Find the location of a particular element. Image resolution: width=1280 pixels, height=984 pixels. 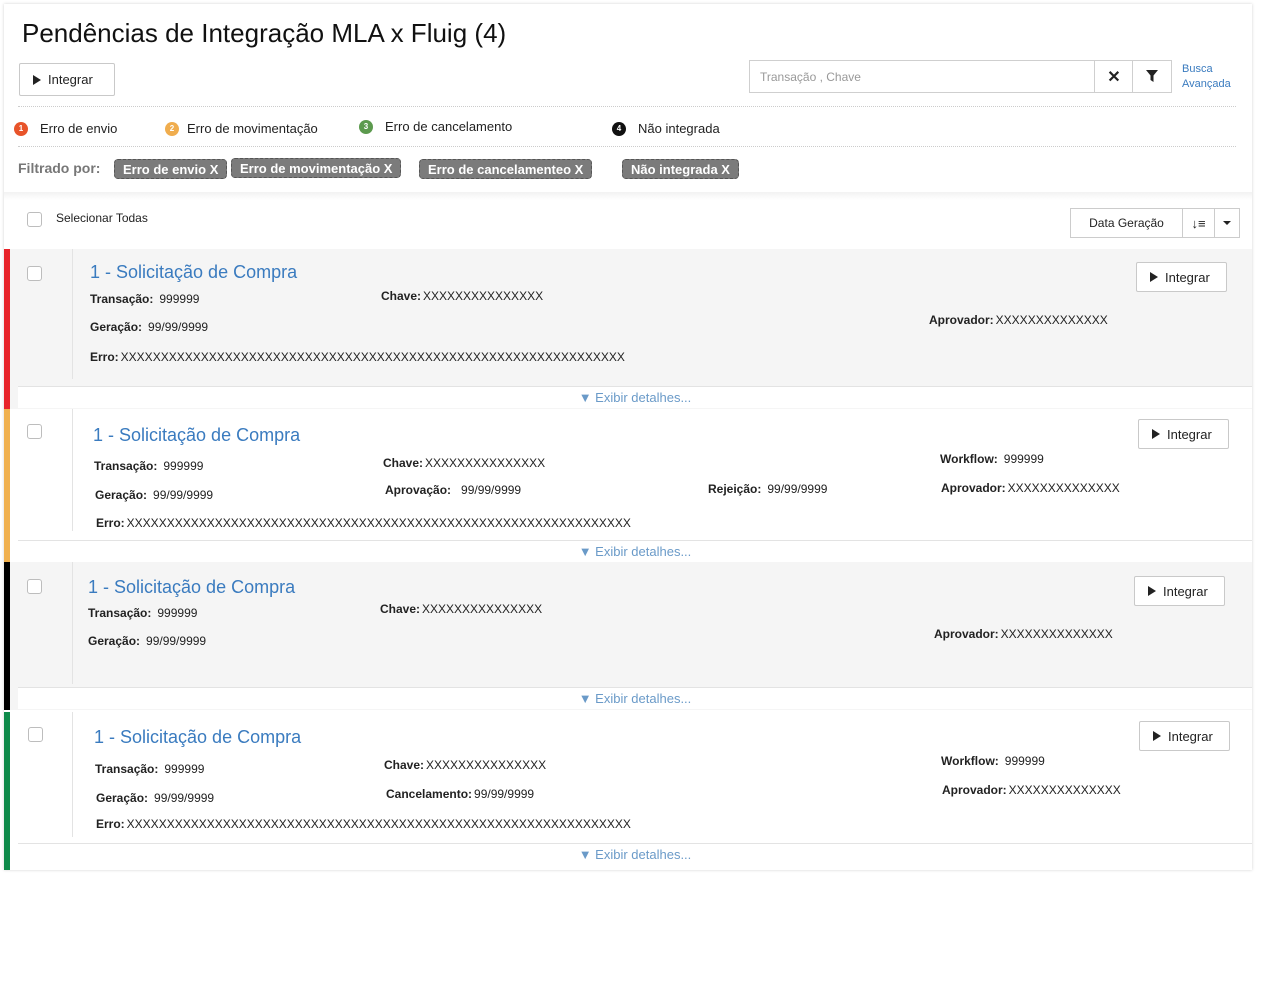

filter-button is located at coordinates (1152, 76).